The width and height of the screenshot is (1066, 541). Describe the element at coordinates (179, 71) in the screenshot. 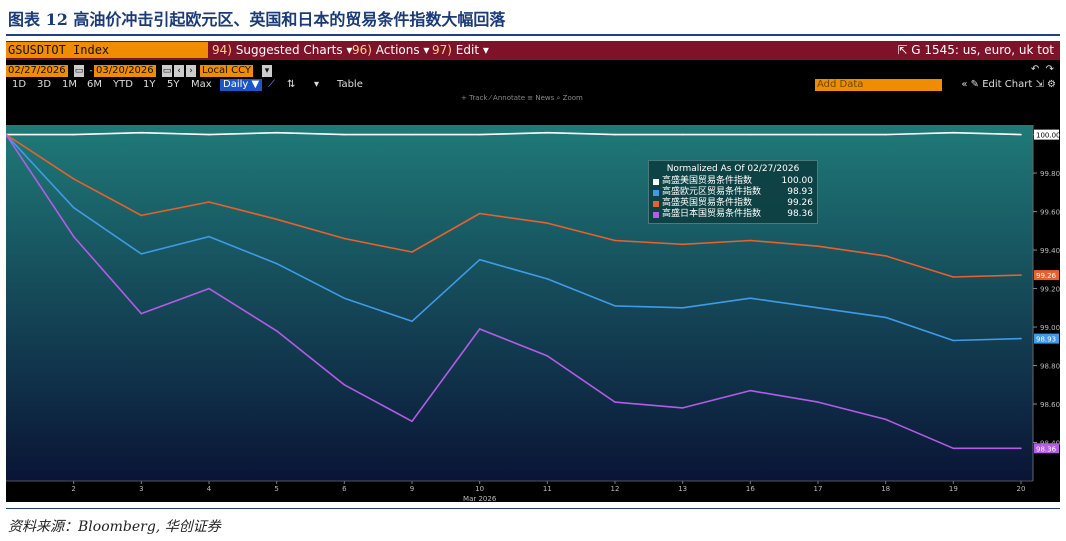

I see `chevron-left-icon: ‹` at that location.